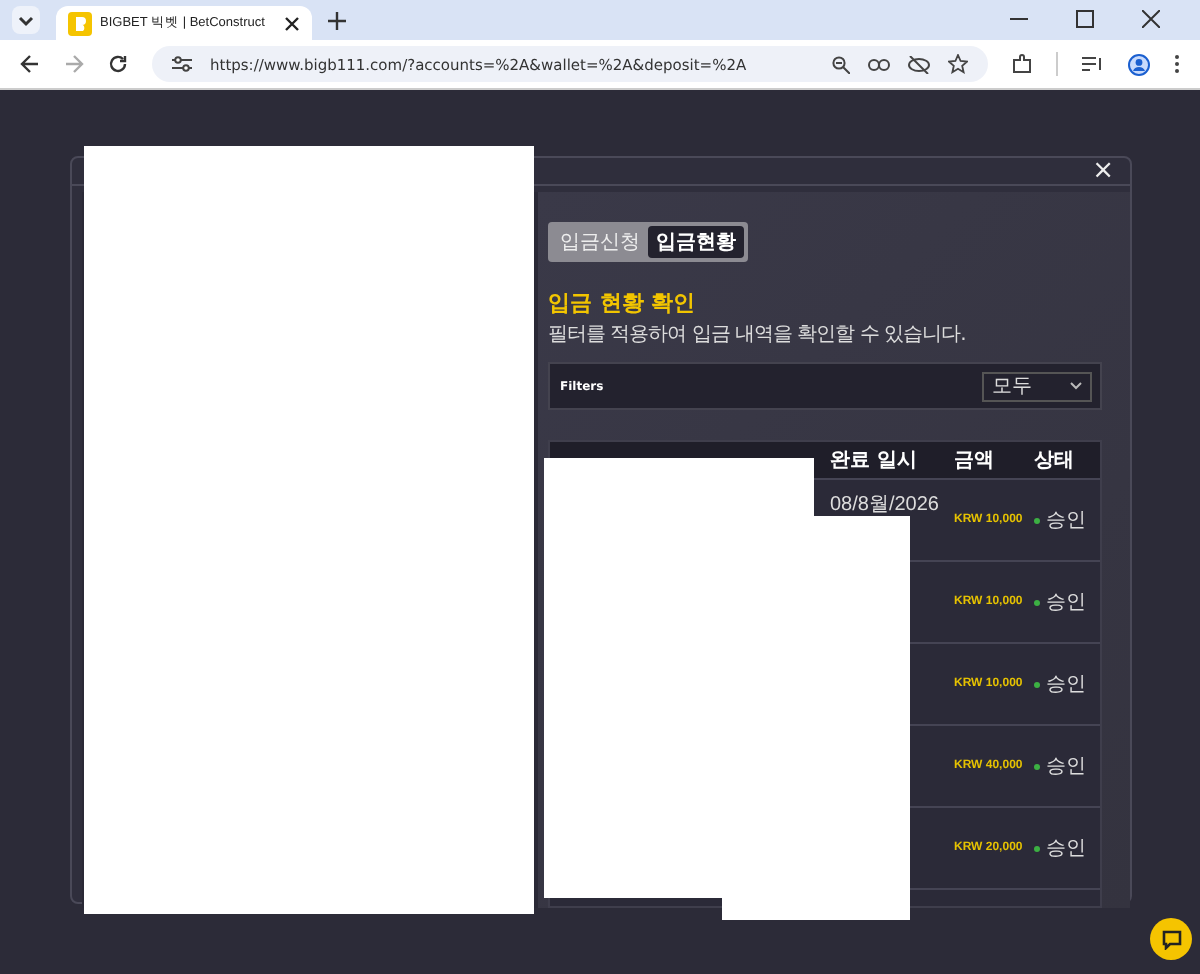  I want to click on chat-icon, so click(1171, 939).